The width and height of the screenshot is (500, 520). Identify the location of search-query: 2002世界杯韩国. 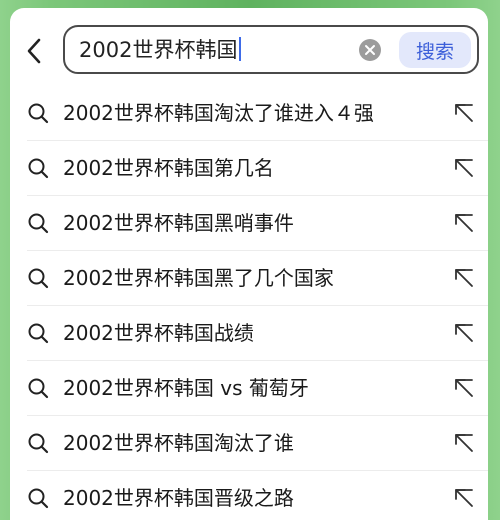
(158, 50).